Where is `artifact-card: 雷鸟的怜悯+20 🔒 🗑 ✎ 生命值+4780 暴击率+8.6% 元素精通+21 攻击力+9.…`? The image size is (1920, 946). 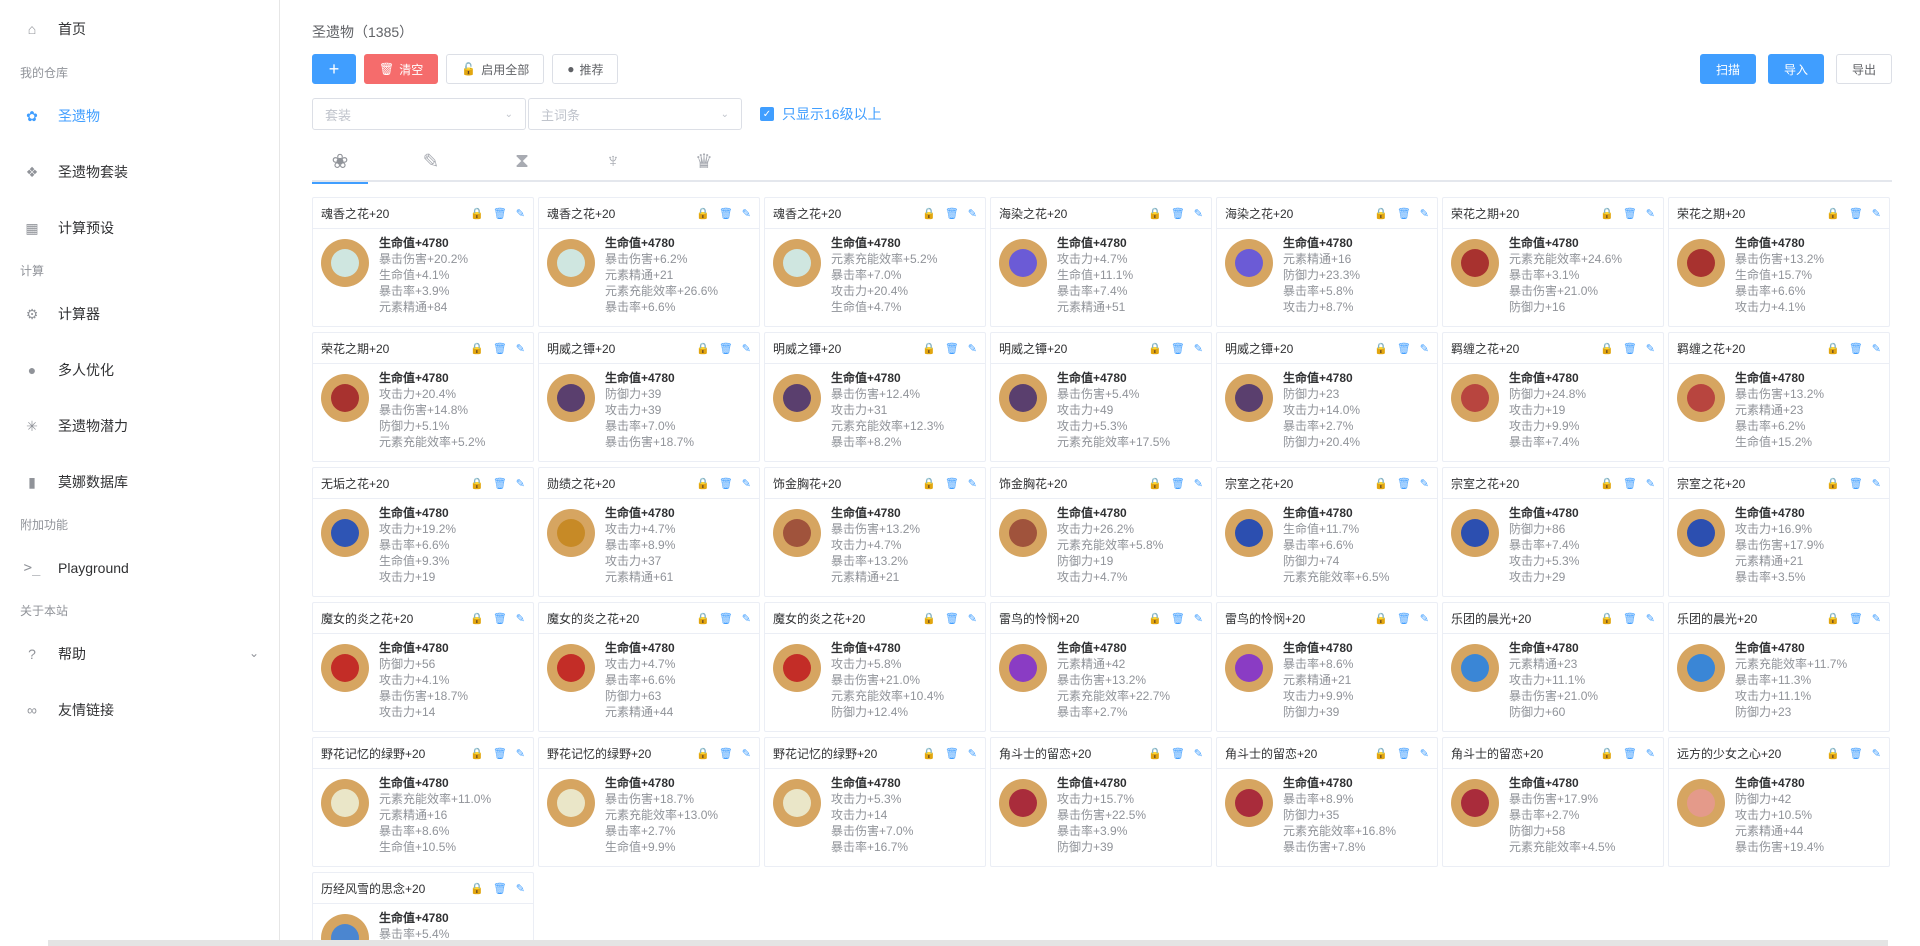
artifact-card: 雷鸟的怜悯+20 🔒 🗑 ✎ 生命值+4780 暴击率+8.6% 元素精通+21 攻击力+9.… is located at coordinates (1327, 667).